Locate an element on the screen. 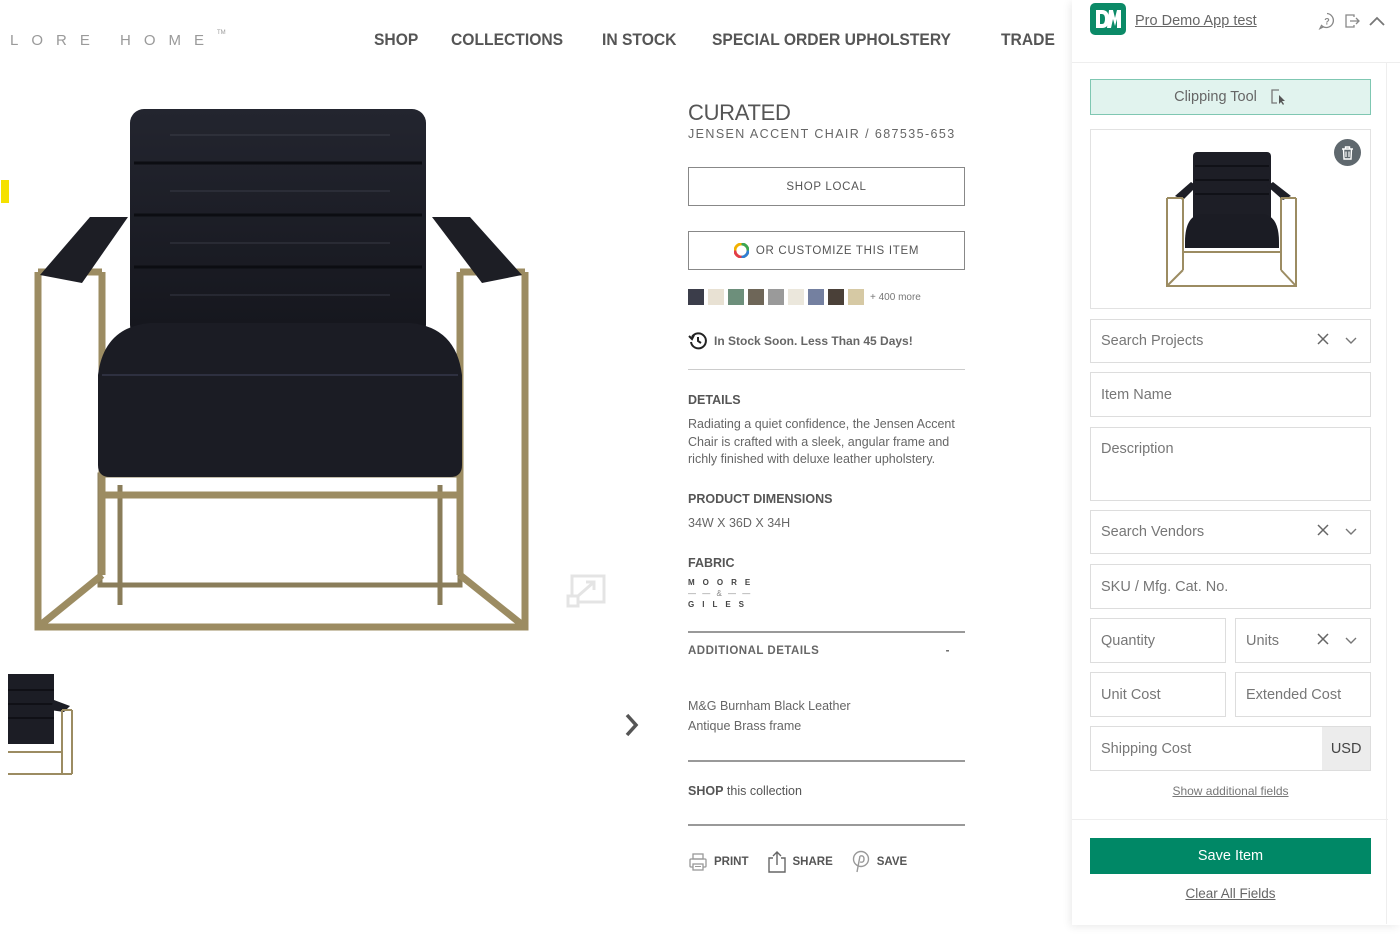  trash-icon is located at coordinates (1347, 152).